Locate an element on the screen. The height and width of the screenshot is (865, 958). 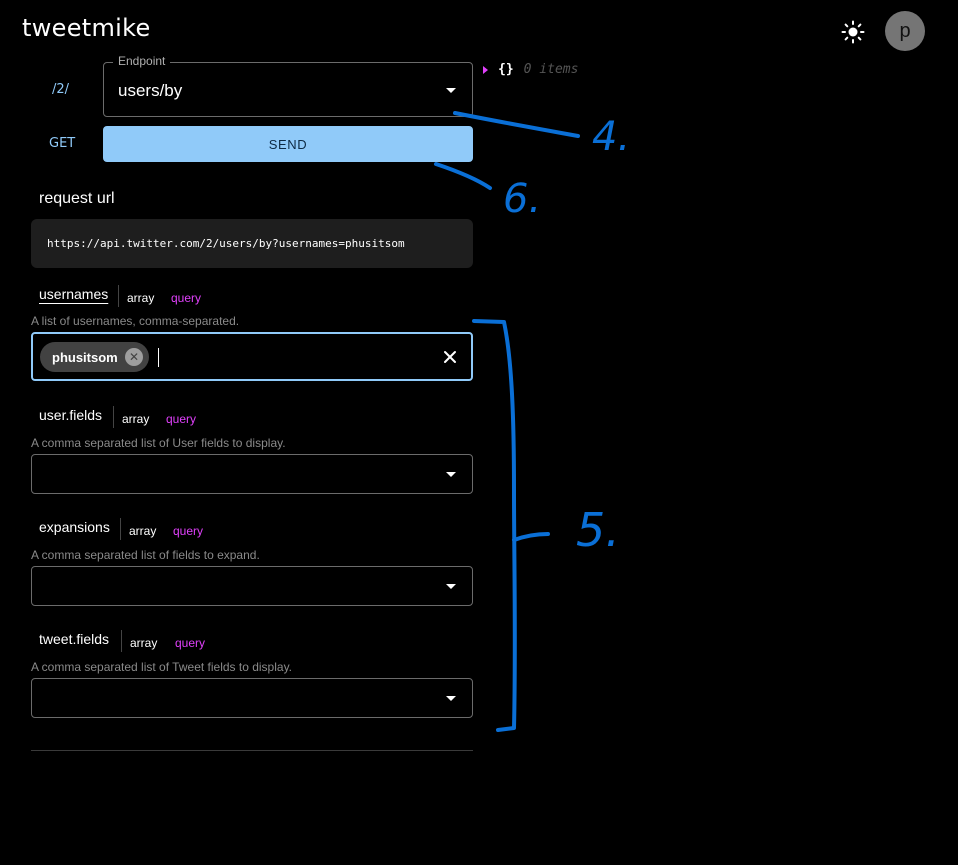
param-user-fields-name: user.fields is located at coordinates (71, 415).